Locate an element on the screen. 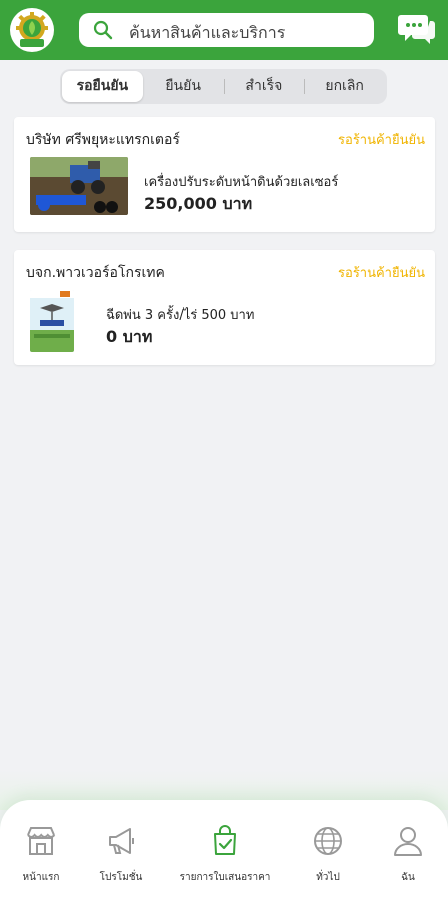  search-placeholder: ค้นหาสินค้าและบริการ is located at coordinates (207, 32).